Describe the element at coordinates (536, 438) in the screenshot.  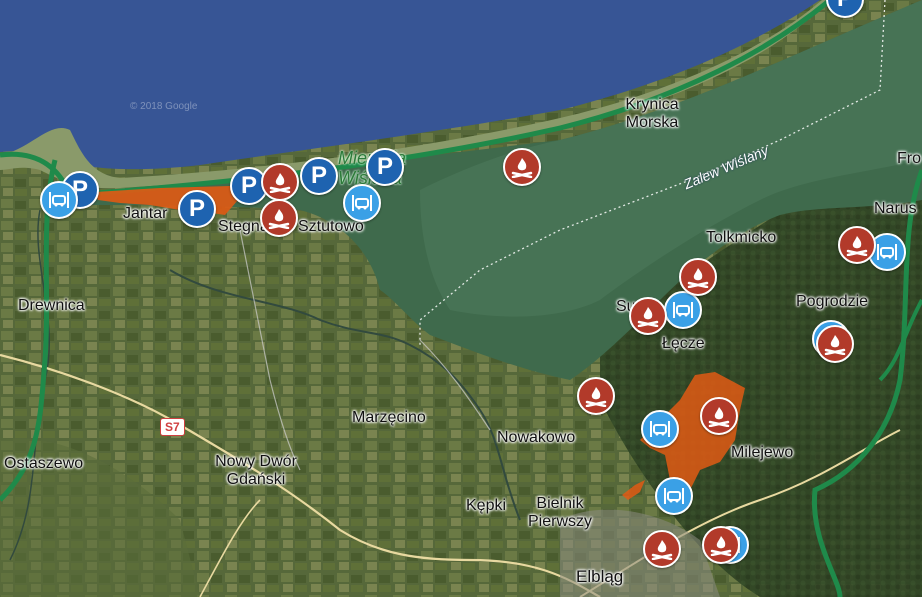
I see `place-nowakowo: Nowakowo` at that location.